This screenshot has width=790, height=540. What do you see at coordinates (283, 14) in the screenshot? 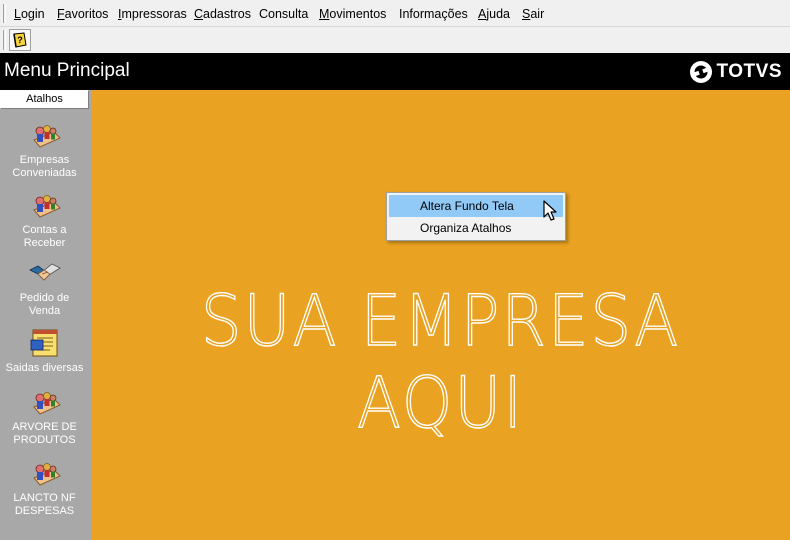
I see `menu-consulta: Consulta` at bounding box center [283, 14].